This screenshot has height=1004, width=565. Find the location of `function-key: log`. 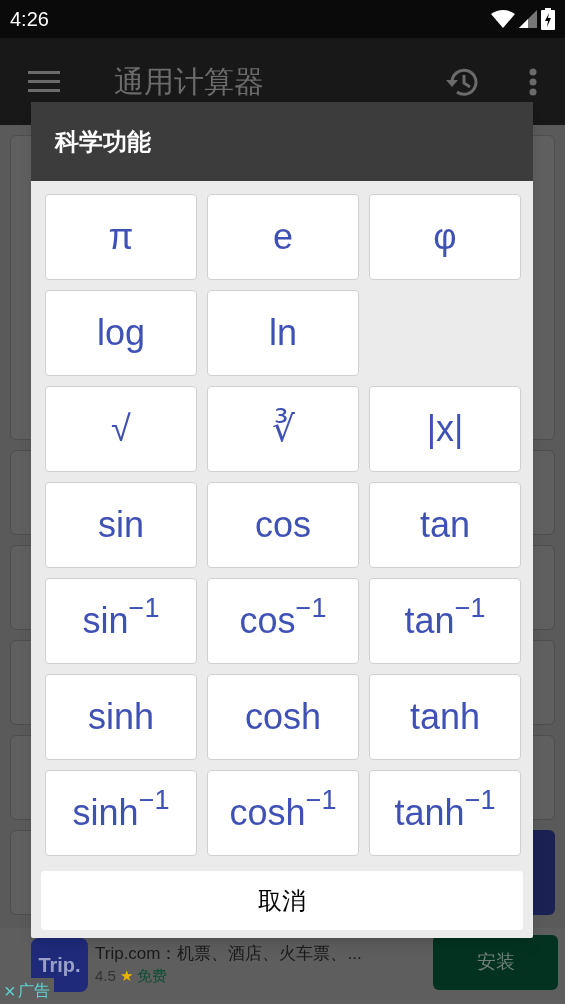

function-key: log is located at coordinates (121, 333).